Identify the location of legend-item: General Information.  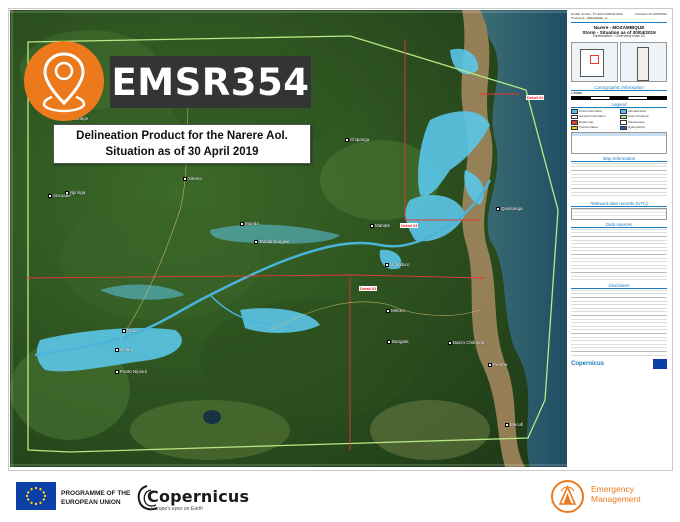
(594, 117).